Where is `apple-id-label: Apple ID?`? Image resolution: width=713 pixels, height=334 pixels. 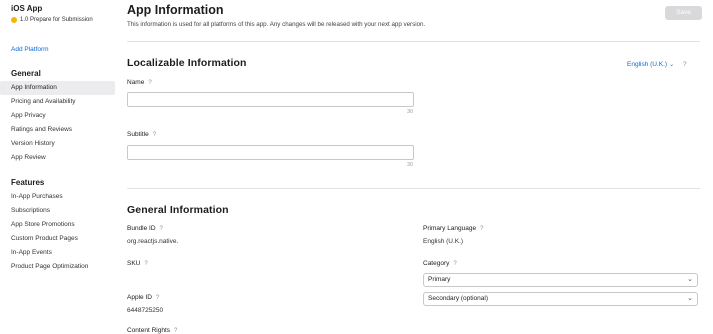 apple-id-label: Apple ID? is located at coordinates (143, 297).